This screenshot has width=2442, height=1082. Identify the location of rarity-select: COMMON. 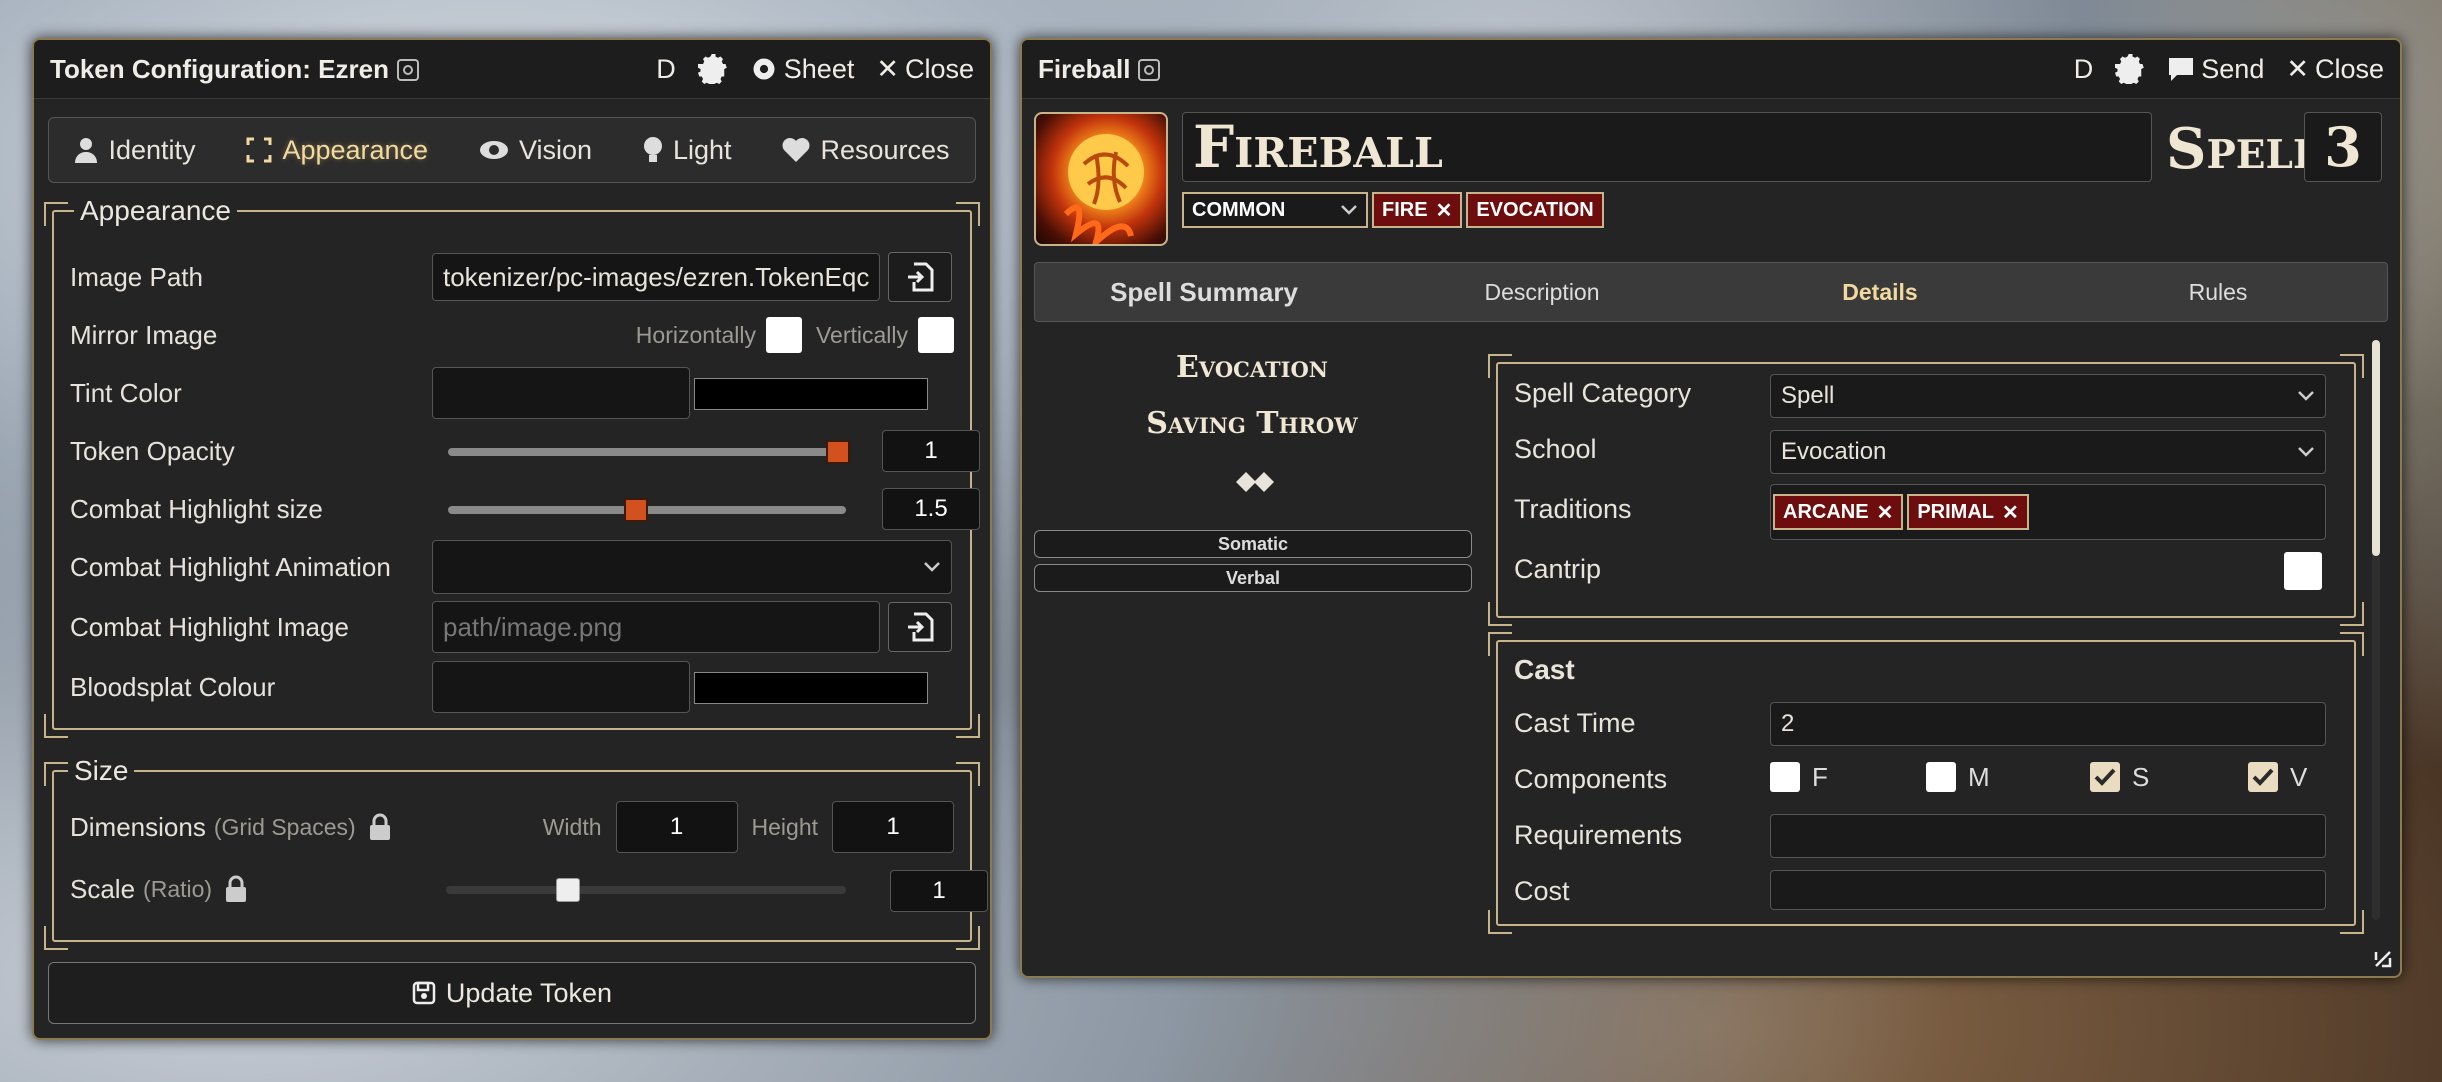
(1275, 210).